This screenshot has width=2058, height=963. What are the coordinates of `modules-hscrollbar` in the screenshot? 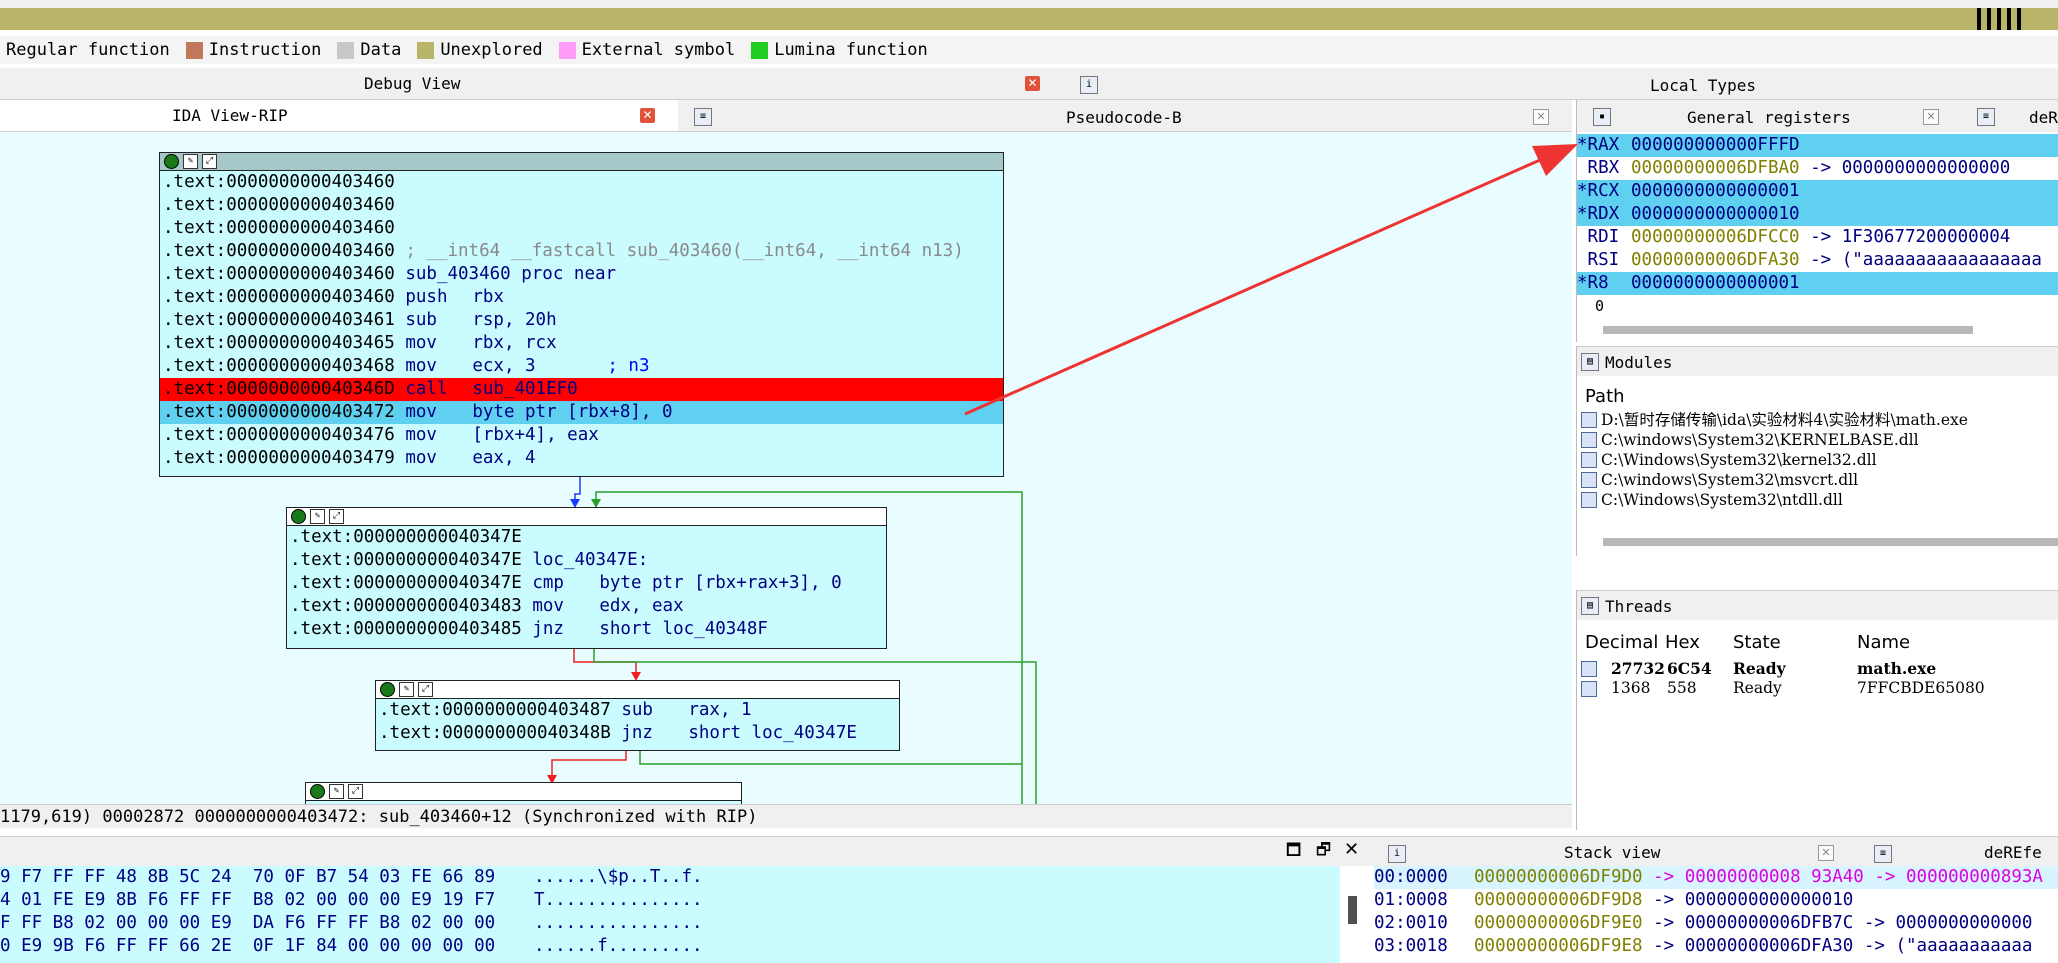 It's located at (1830, 542).